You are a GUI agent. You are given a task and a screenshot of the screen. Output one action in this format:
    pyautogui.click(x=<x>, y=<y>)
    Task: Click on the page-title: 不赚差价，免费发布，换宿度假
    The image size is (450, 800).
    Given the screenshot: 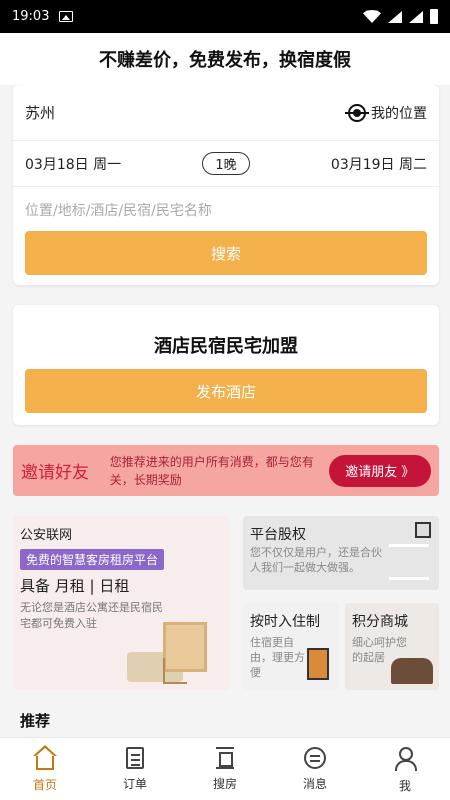 What is the action you would take?
    pyautogui.click(x=225, y=59)
    